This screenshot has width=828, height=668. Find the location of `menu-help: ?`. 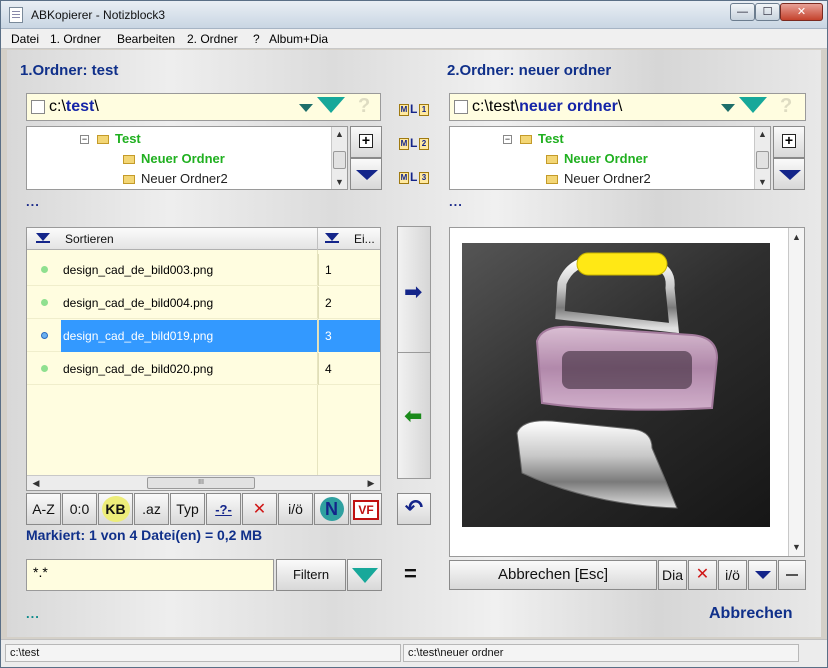

menu-help: ? is located at coordinates (256, 39).